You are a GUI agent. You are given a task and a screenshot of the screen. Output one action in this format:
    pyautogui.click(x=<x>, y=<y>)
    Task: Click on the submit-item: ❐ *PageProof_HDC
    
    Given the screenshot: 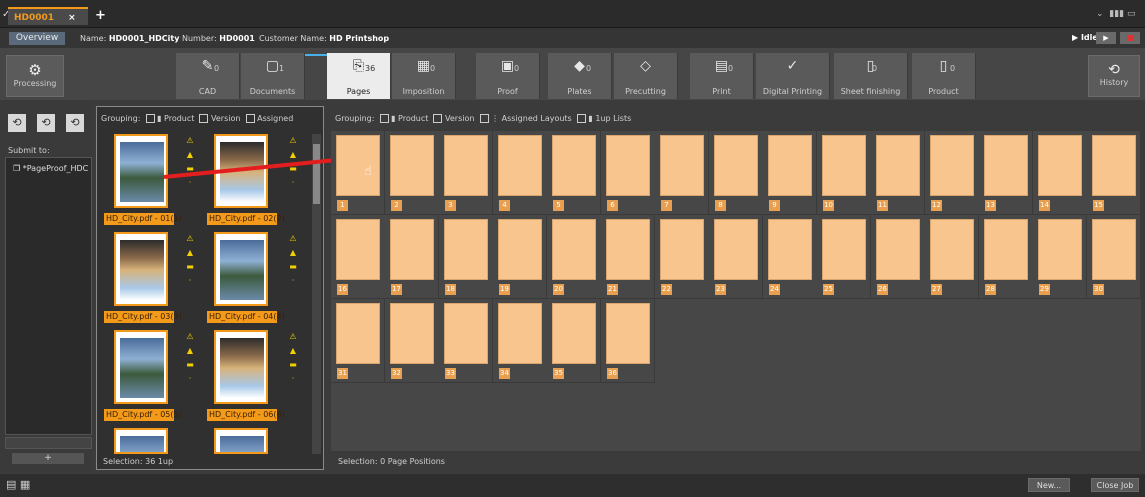 What is the action you would take?
    pyautogui.click(x=50, y=168)
    